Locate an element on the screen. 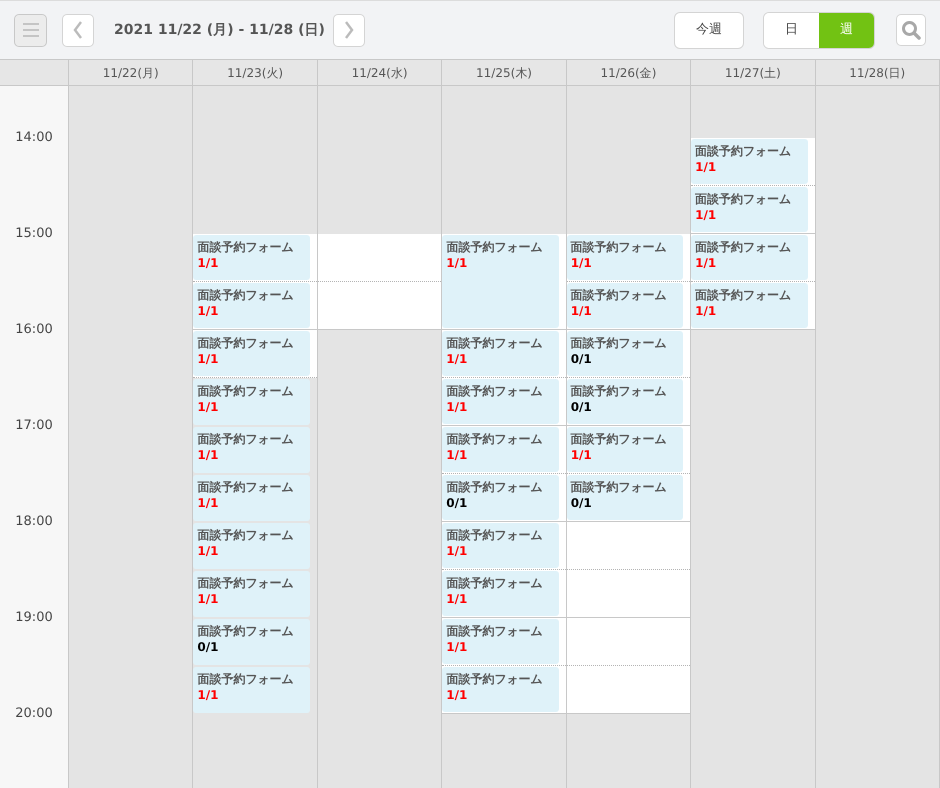  this-week-button: 今週 is located at coordinates (709, 30).